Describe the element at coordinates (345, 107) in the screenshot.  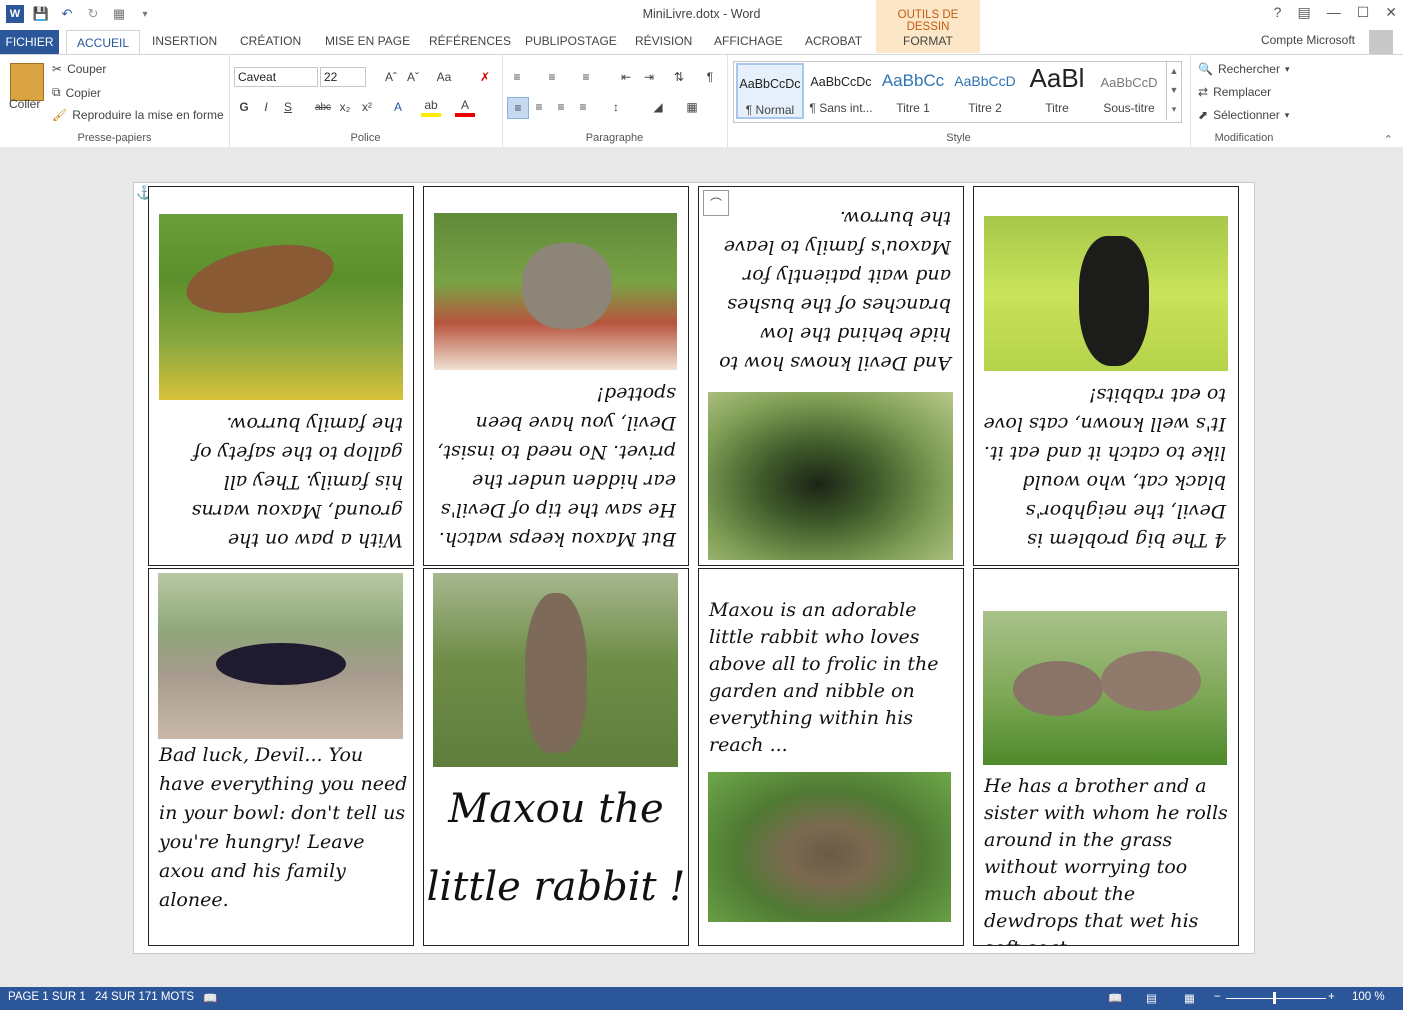
I see `subscript-button: x₂` at that location.